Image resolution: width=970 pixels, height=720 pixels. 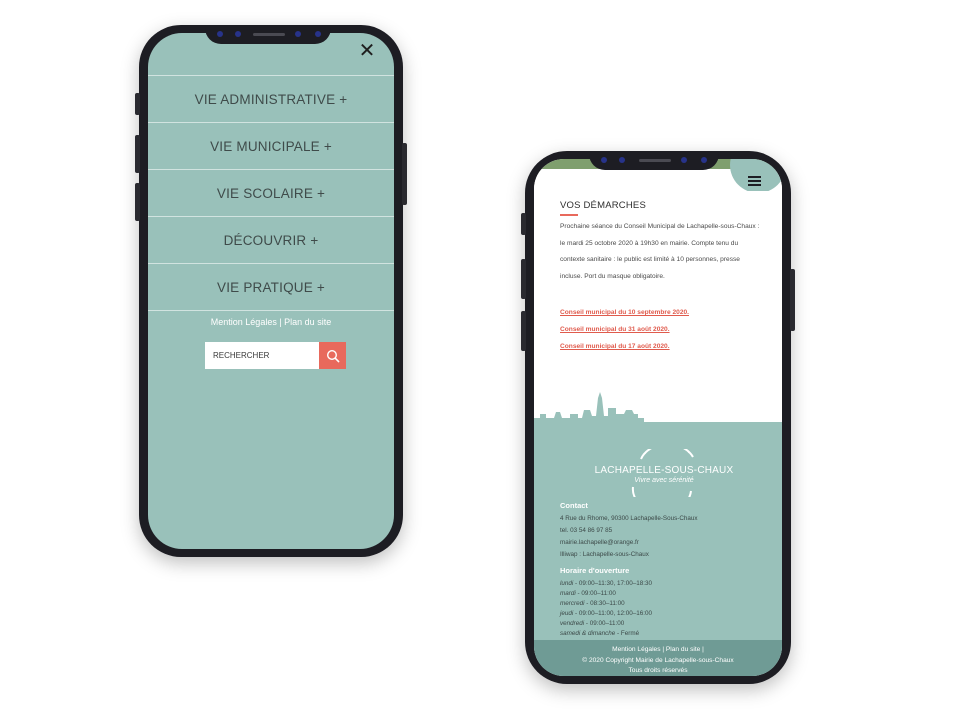 What do you see at coordinates (271, 322) in the screenshot?
I see `footer-links: Mention Légales | Plan du site` at bounding box center [271, 322].